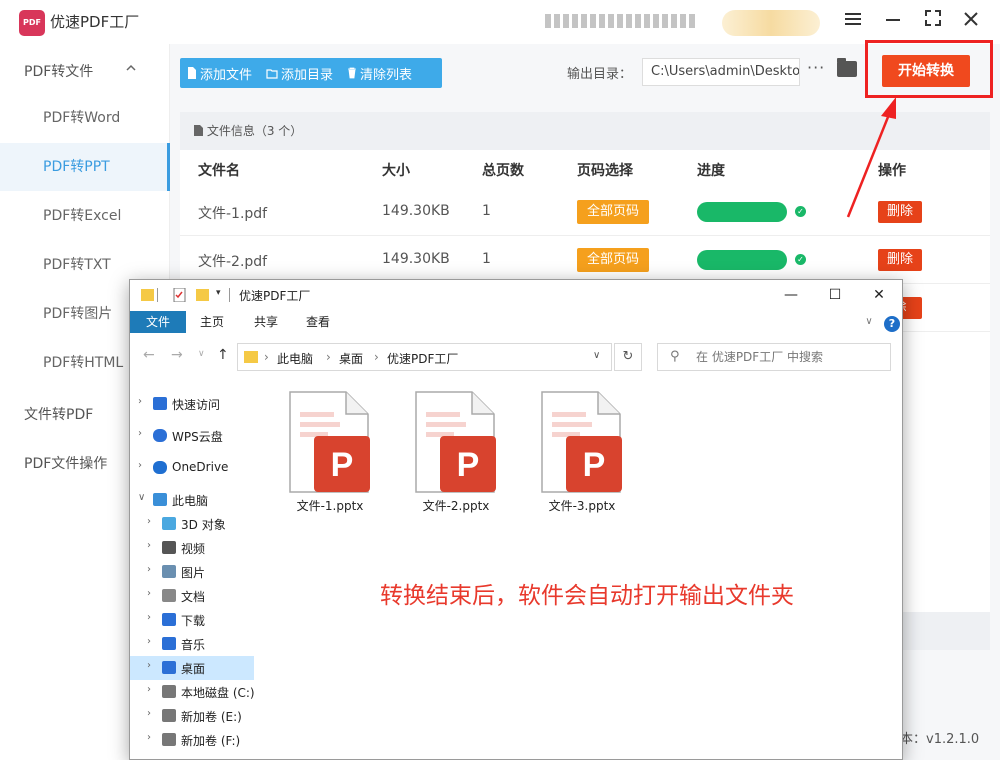 The image size is (1000, 760). Describe the element at coordinates (596, 355) in the screenshot. I see `address-dropdown-icon: ∨` at that location.